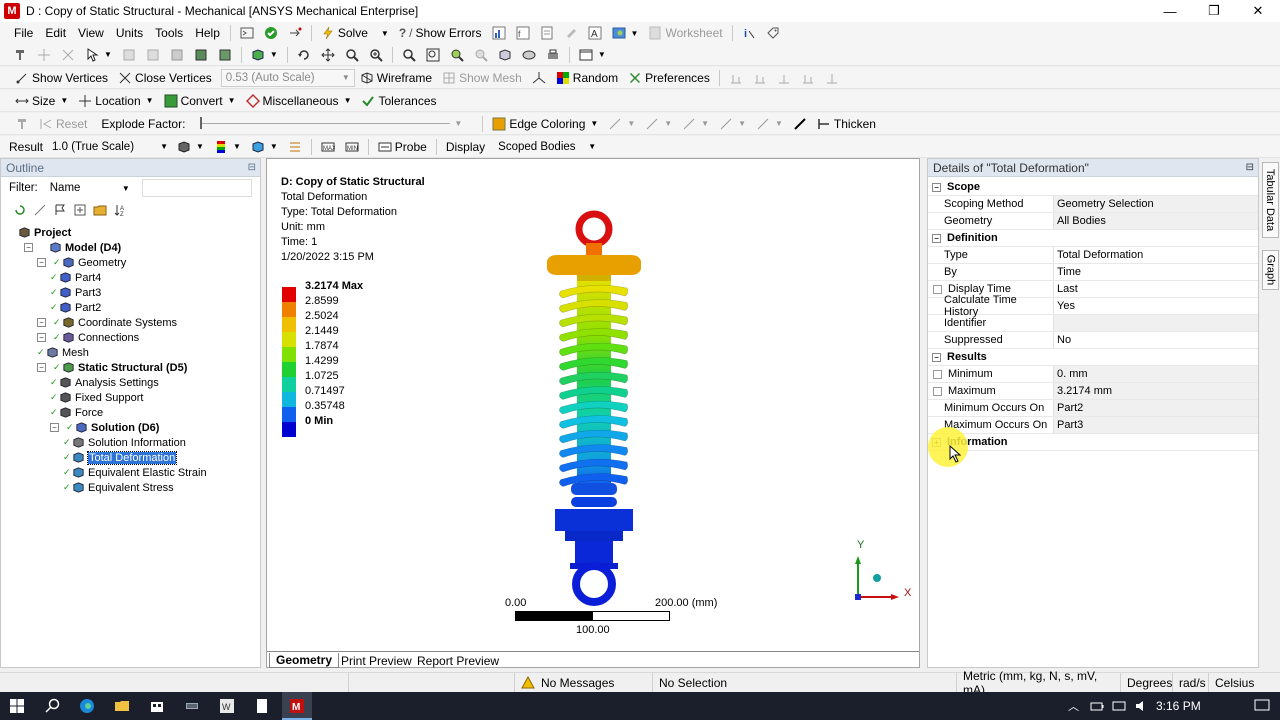 Image resolution: width=1280 pixels, height=720 pixels. Describe the element at coordinates (135, 472) in the screenshot. I see `tree-node-equivalent-elastic-strain: ✓ Equivalent Elastic Strain` at that location.